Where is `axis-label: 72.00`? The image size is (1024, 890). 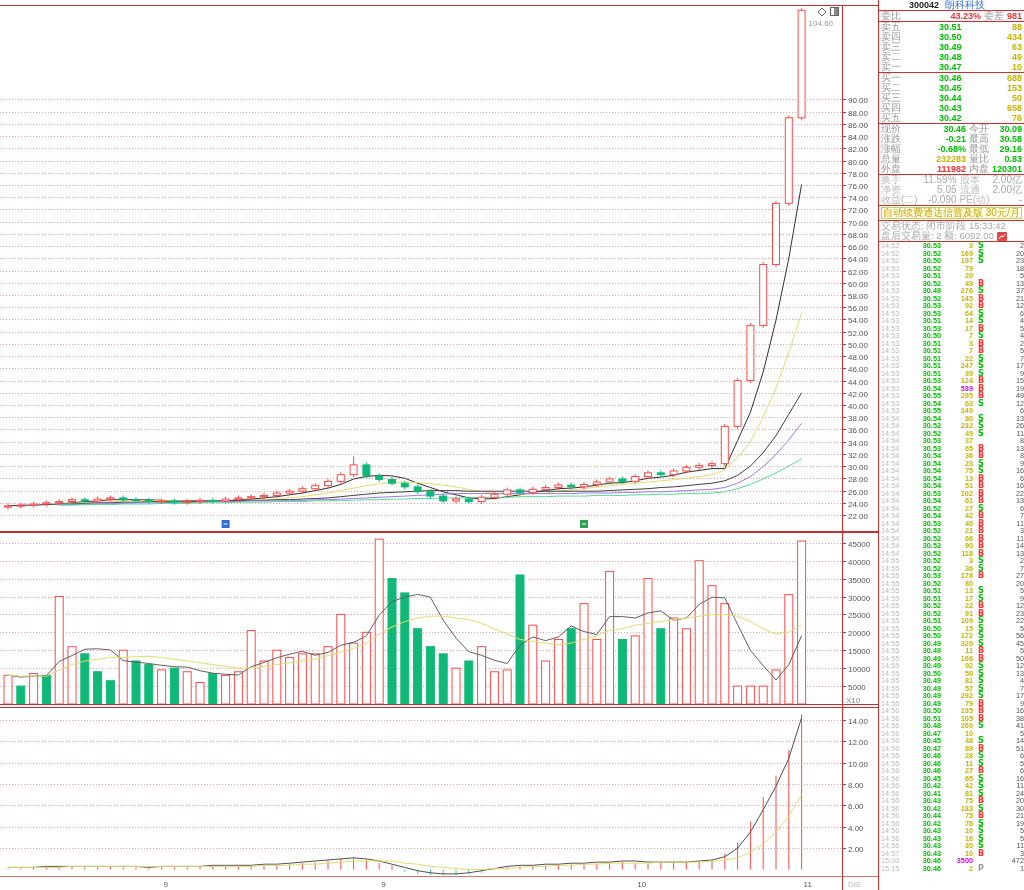
axis-label: 72.00 is located at coordinates (858, 210).